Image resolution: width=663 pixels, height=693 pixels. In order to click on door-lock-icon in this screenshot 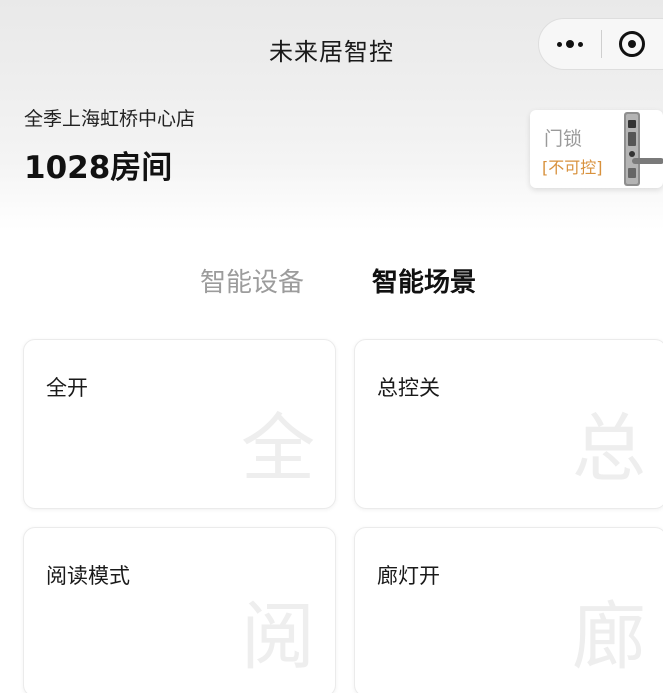, I will do `click(643, 149)`.